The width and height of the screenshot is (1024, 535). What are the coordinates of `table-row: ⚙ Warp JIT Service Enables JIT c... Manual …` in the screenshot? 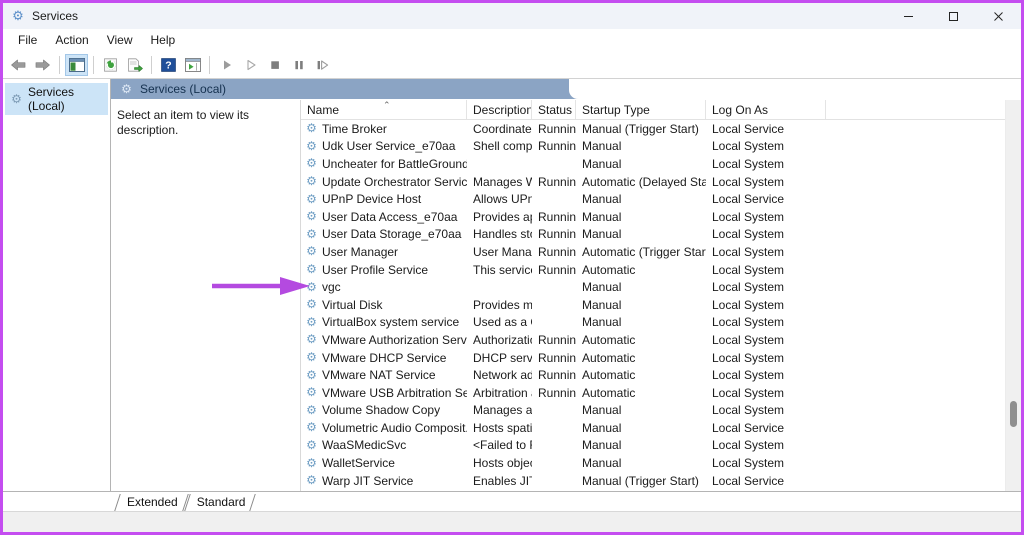 It's located at (661, 481).